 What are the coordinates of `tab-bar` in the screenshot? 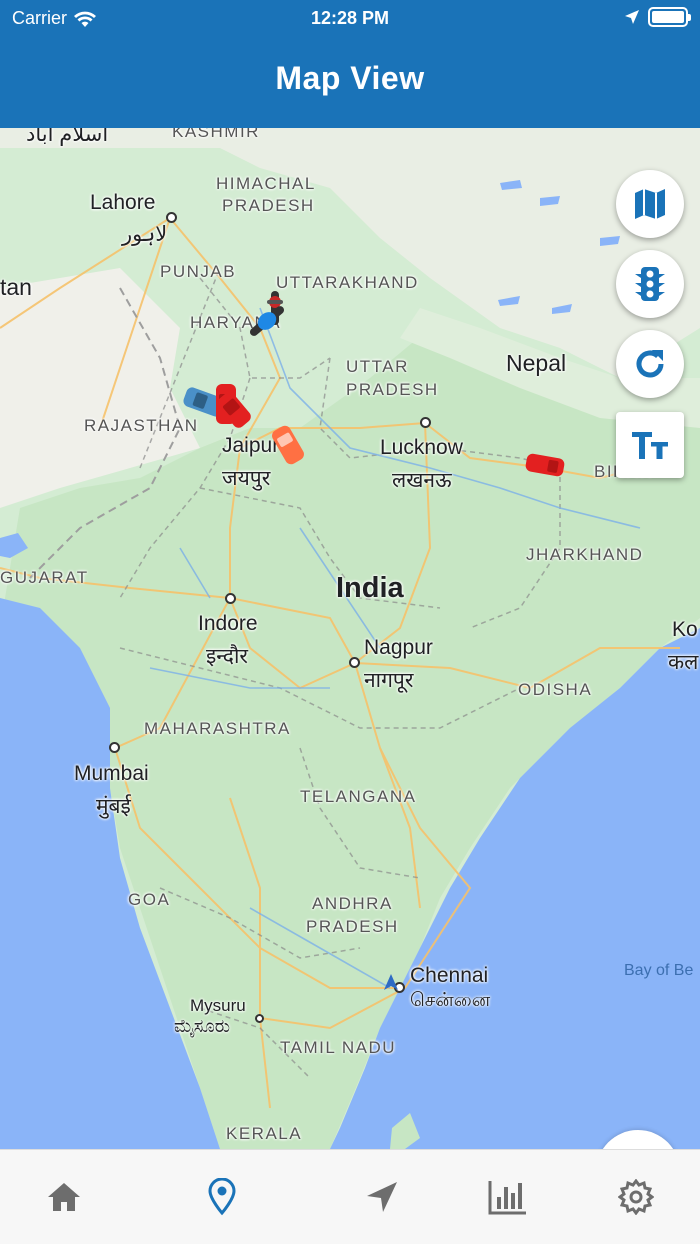 It's located at (350, 1196).